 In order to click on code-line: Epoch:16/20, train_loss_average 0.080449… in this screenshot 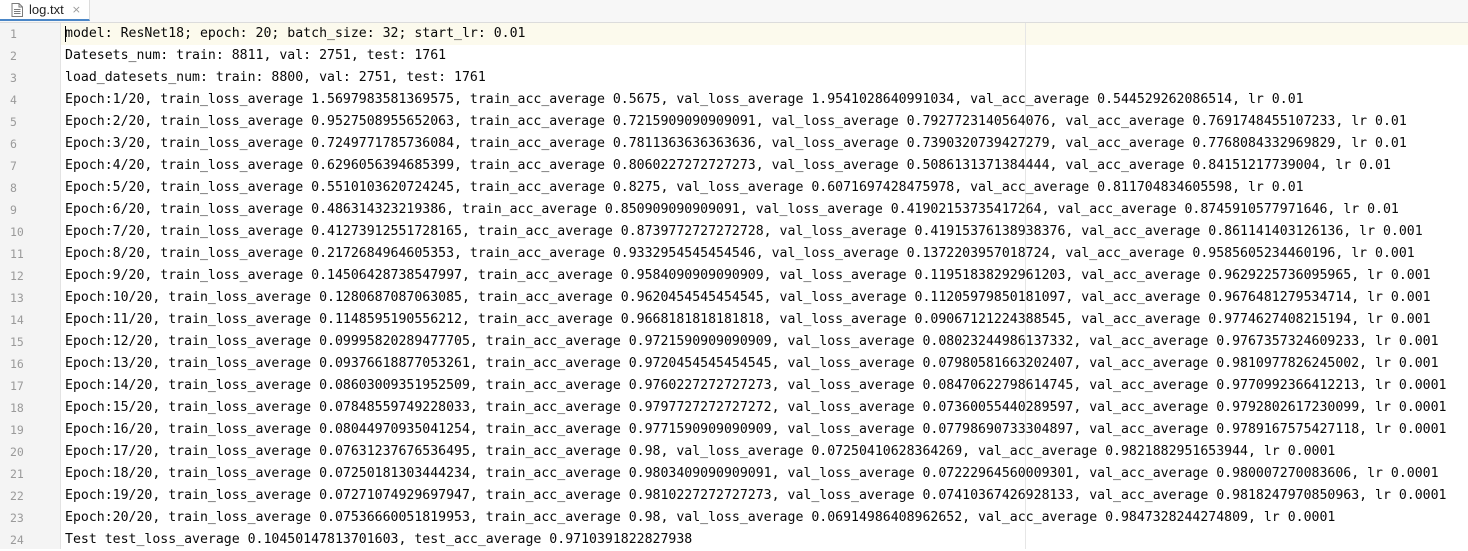, I will do `click(755, 430)`.